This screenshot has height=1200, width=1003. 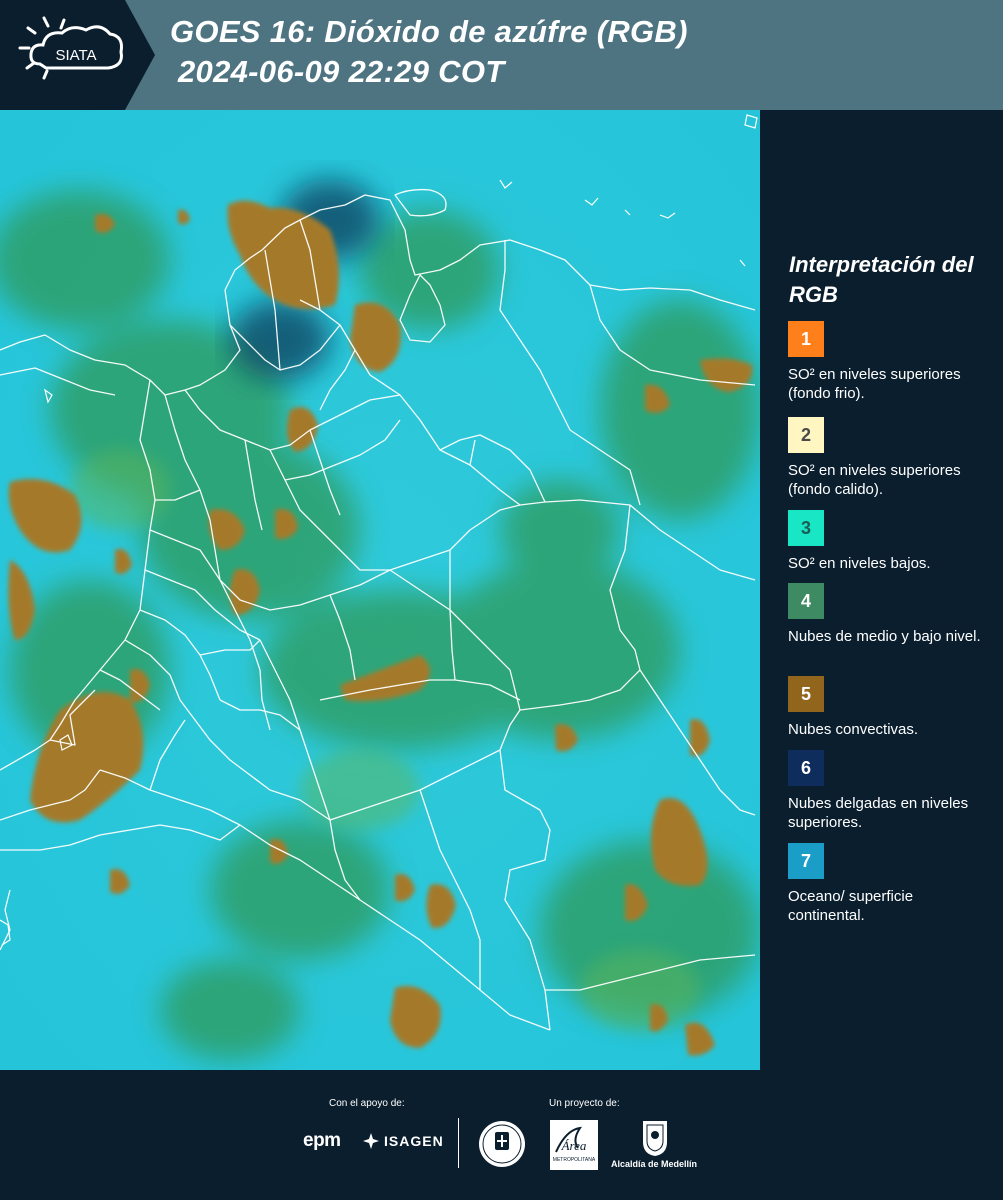 What do you see at coordinates (851, 906) in the screenshot?
I see `legend-label: Oceano/ superficie continental.` at bounding box center [851, 906].